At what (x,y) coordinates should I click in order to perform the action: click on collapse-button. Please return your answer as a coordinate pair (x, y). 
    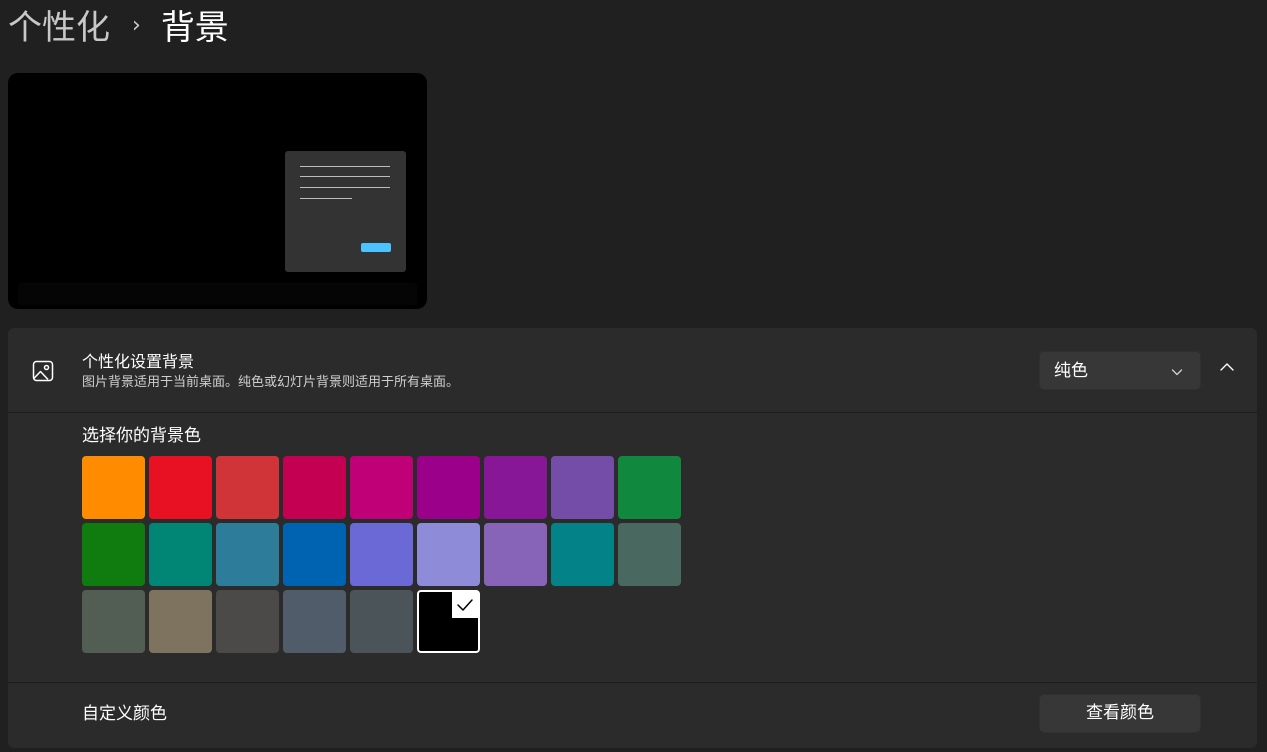
    Looking at the image, I should click on (1227, 369).